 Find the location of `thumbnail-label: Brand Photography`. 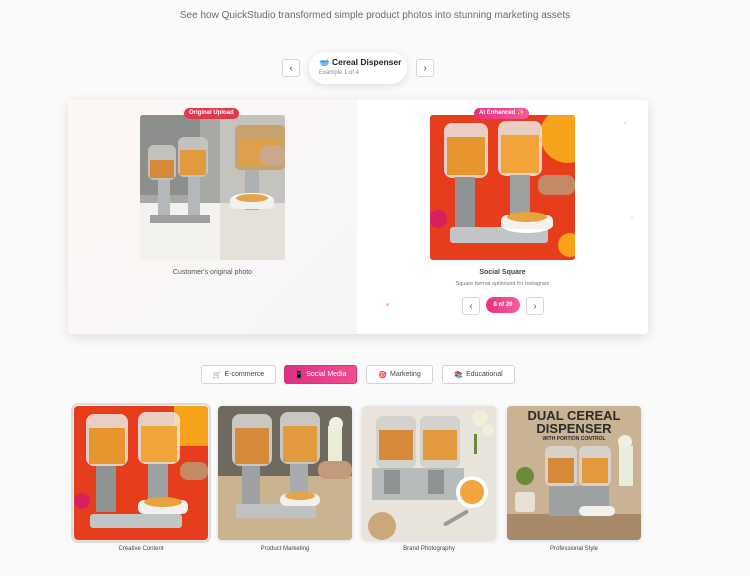

thumbnail-label: Brand Photography is located at coordinates (429, 549).